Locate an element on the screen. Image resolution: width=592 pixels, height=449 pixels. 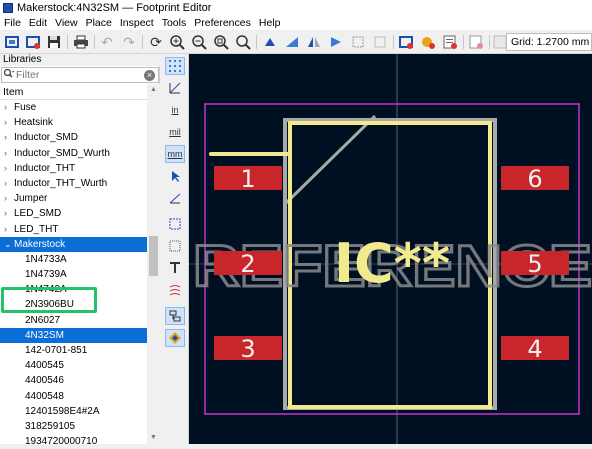
zoom-fit-icon is located at coordinates (221, 42).